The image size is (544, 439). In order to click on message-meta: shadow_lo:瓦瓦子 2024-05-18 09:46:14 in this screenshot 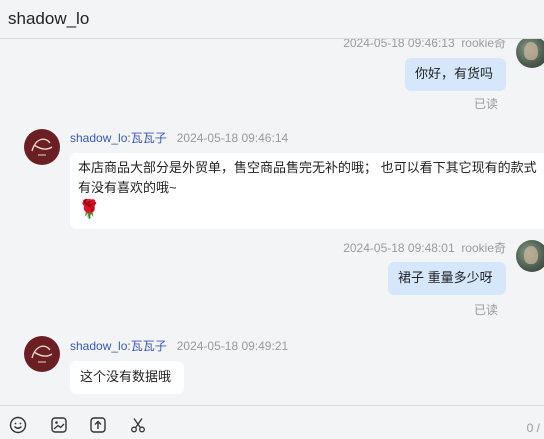, I will do `click(179, 137)`.